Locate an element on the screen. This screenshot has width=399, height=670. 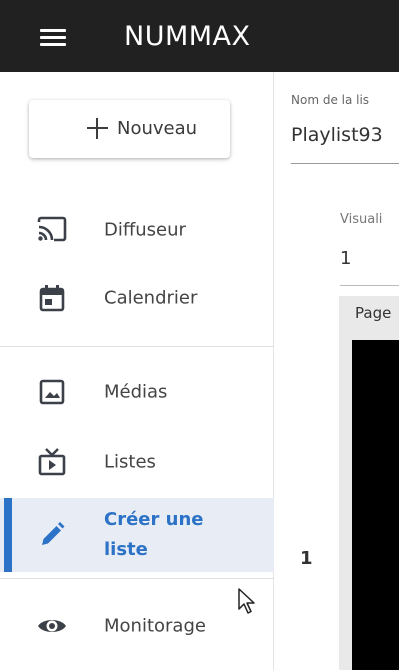
visualisation-input: 1 is located at coordinates (345, 258).